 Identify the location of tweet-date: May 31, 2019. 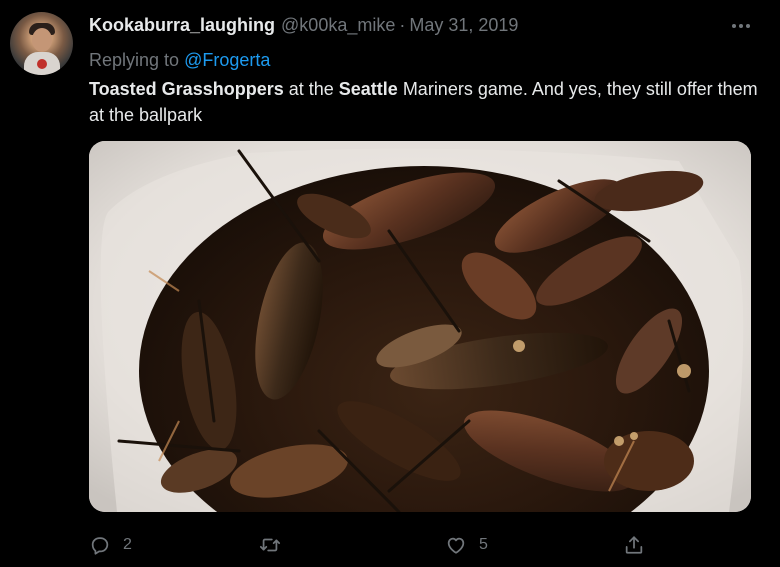
(463, 25).